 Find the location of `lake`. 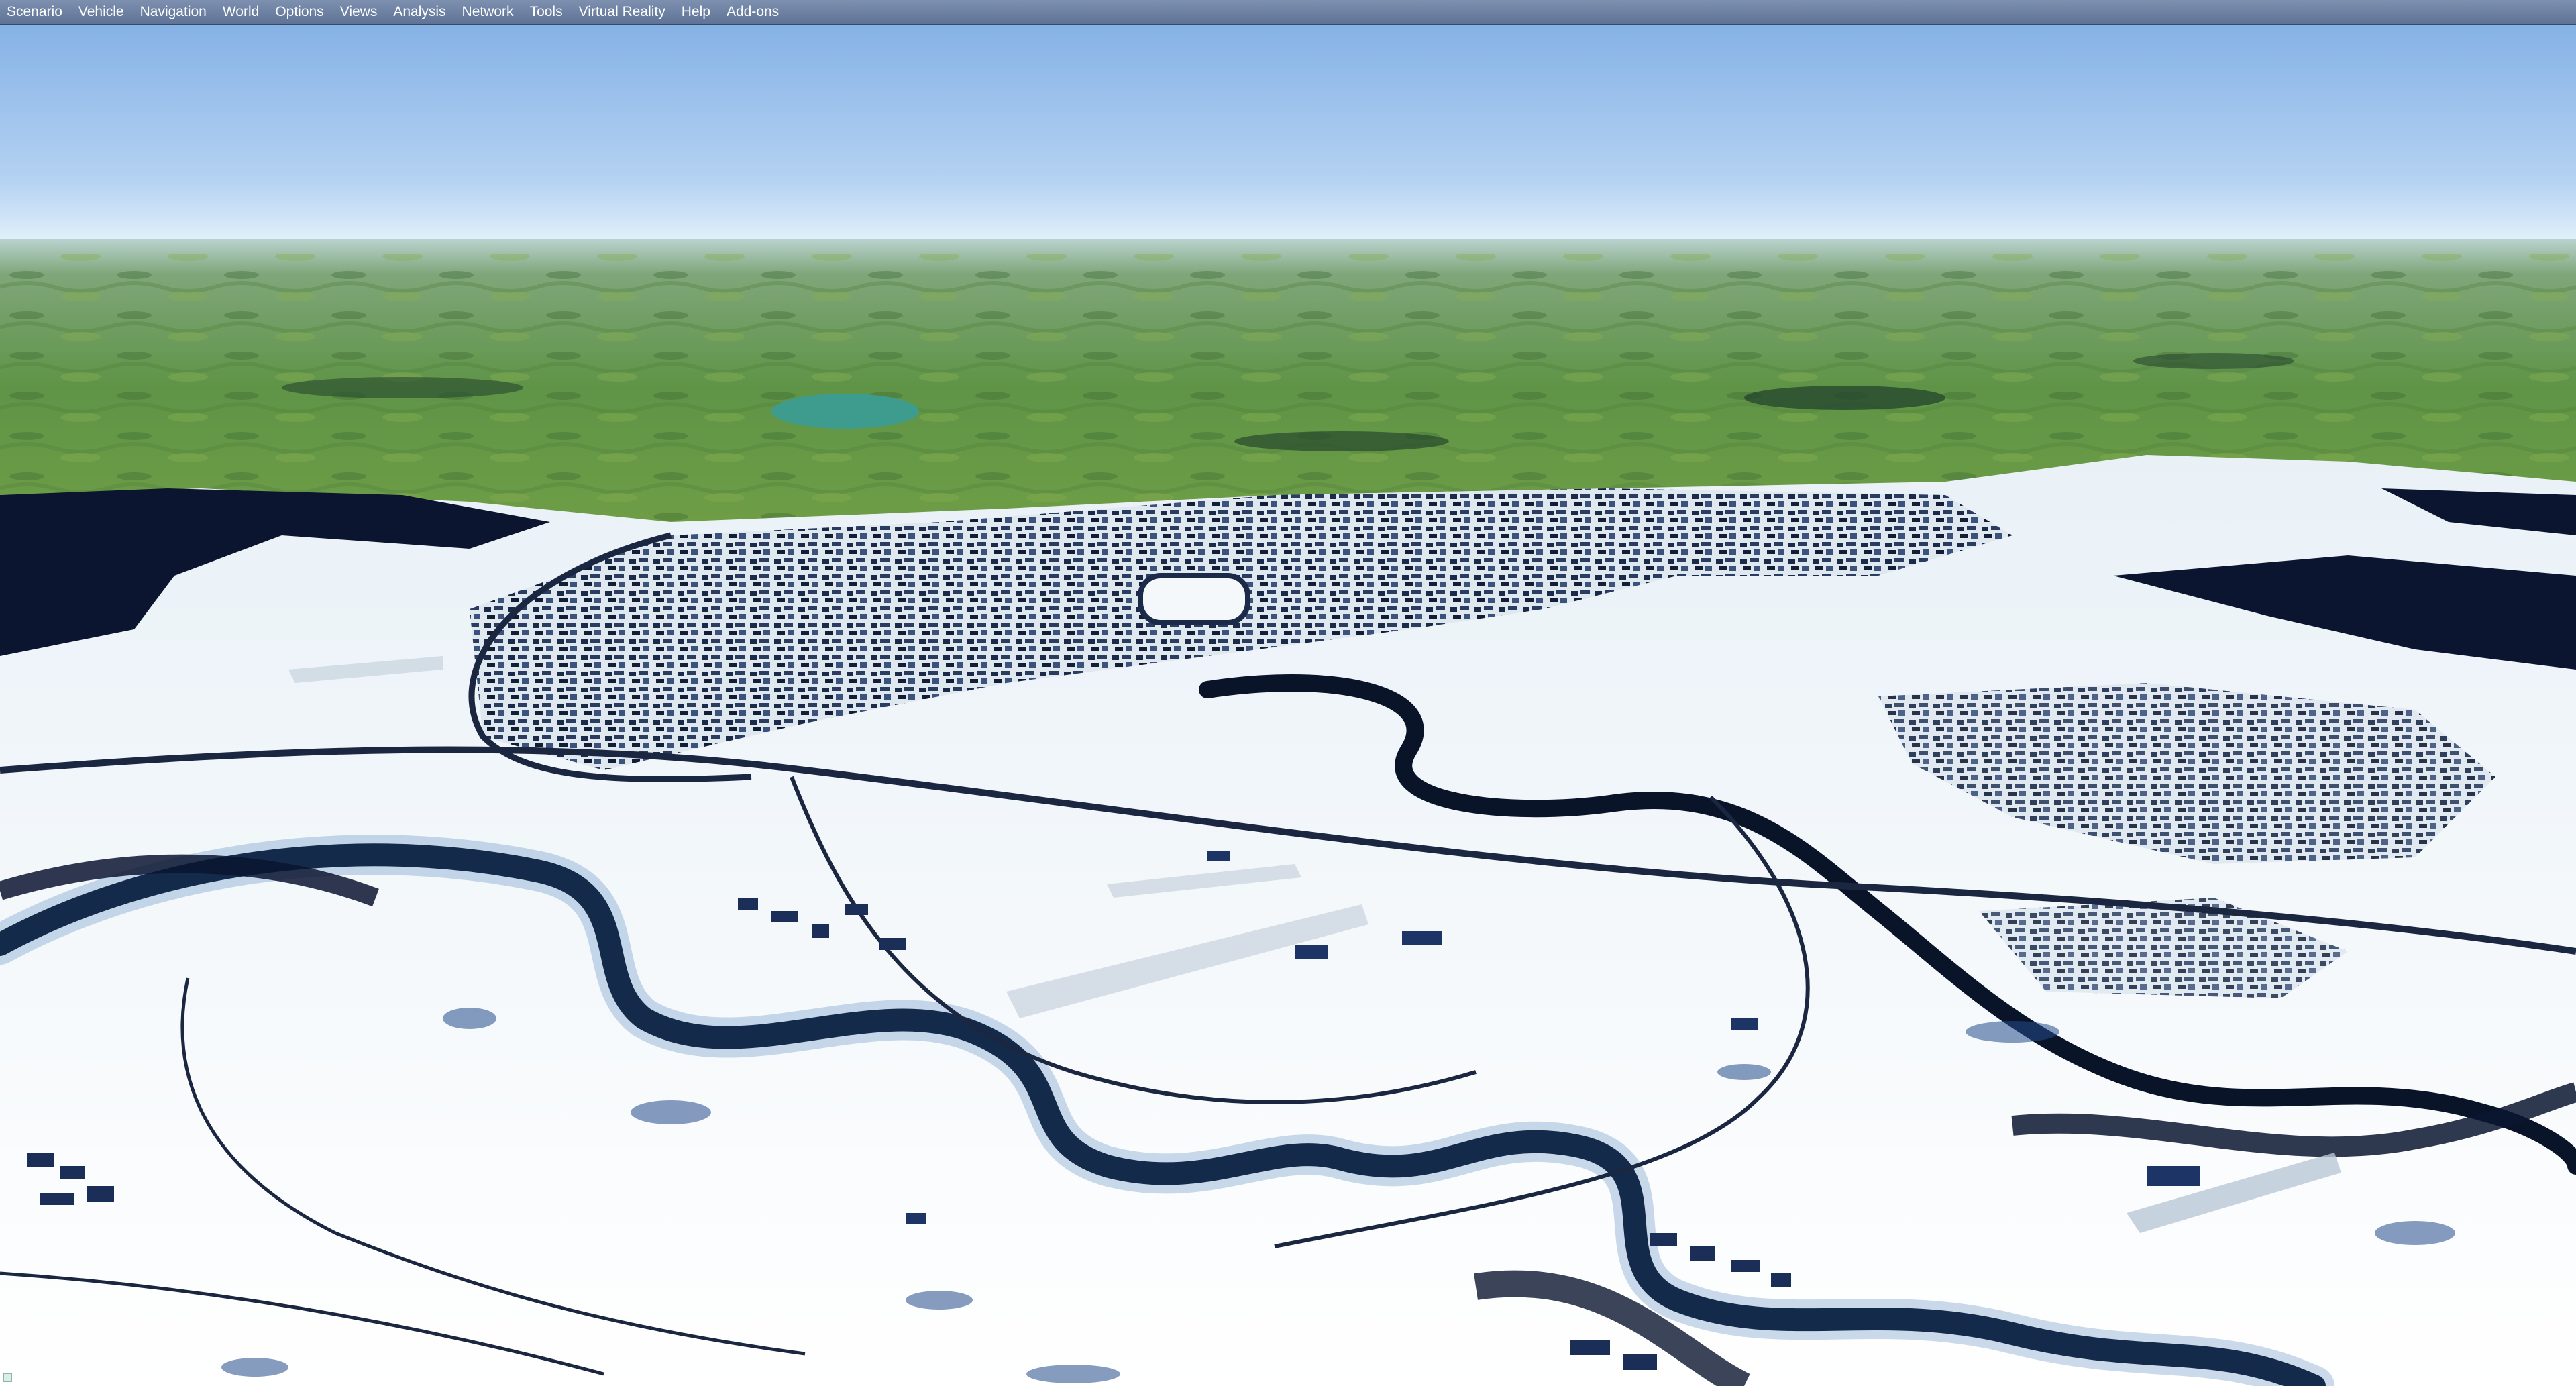

lake is located at coordinates (845, 411).